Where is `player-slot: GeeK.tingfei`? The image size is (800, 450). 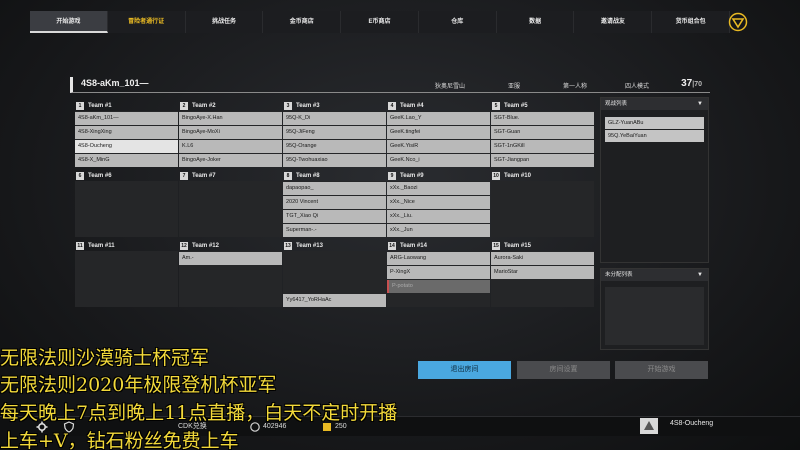 player-slot: GeeK.tingfei is located at coordinates (438, 132).